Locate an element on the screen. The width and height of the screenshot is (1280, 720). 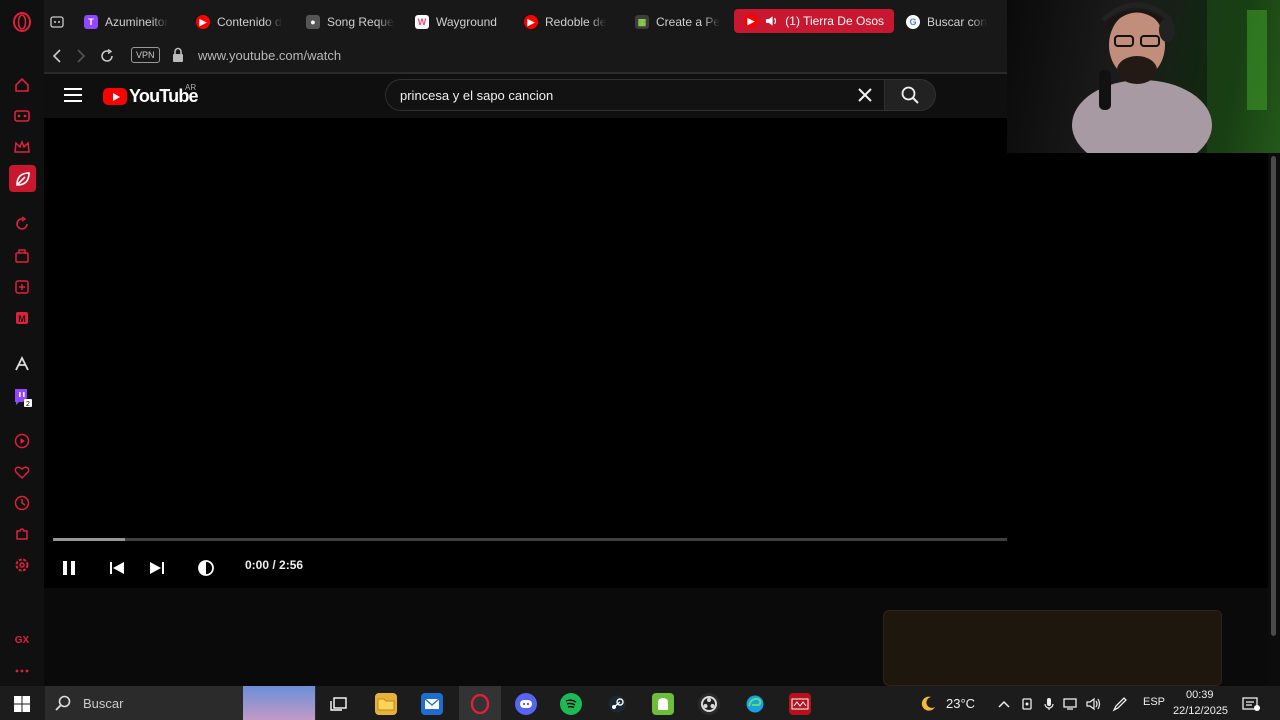
home-icon is located at coordinates (22, 85).